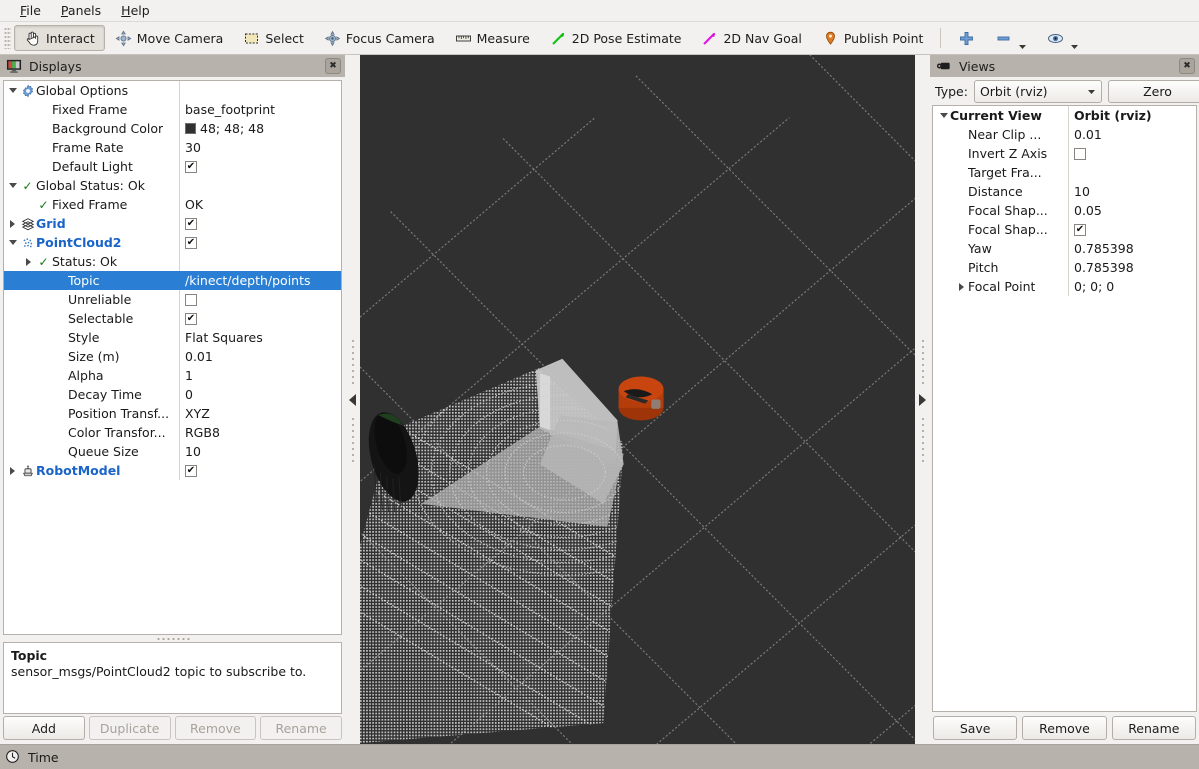 Image resolution: width=1199 pixels, height=769 pixels. What do you see at coordinates (260, 109) in the screenshot?
I see `row-value-cell: base_footprint` at bounding box center [260, 109].